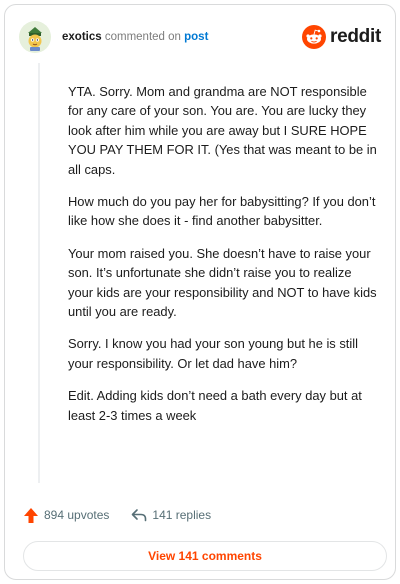 The width and height of the screenshot is (400, 584). I want to click on reddit-logo-icon, so click(314, 37).